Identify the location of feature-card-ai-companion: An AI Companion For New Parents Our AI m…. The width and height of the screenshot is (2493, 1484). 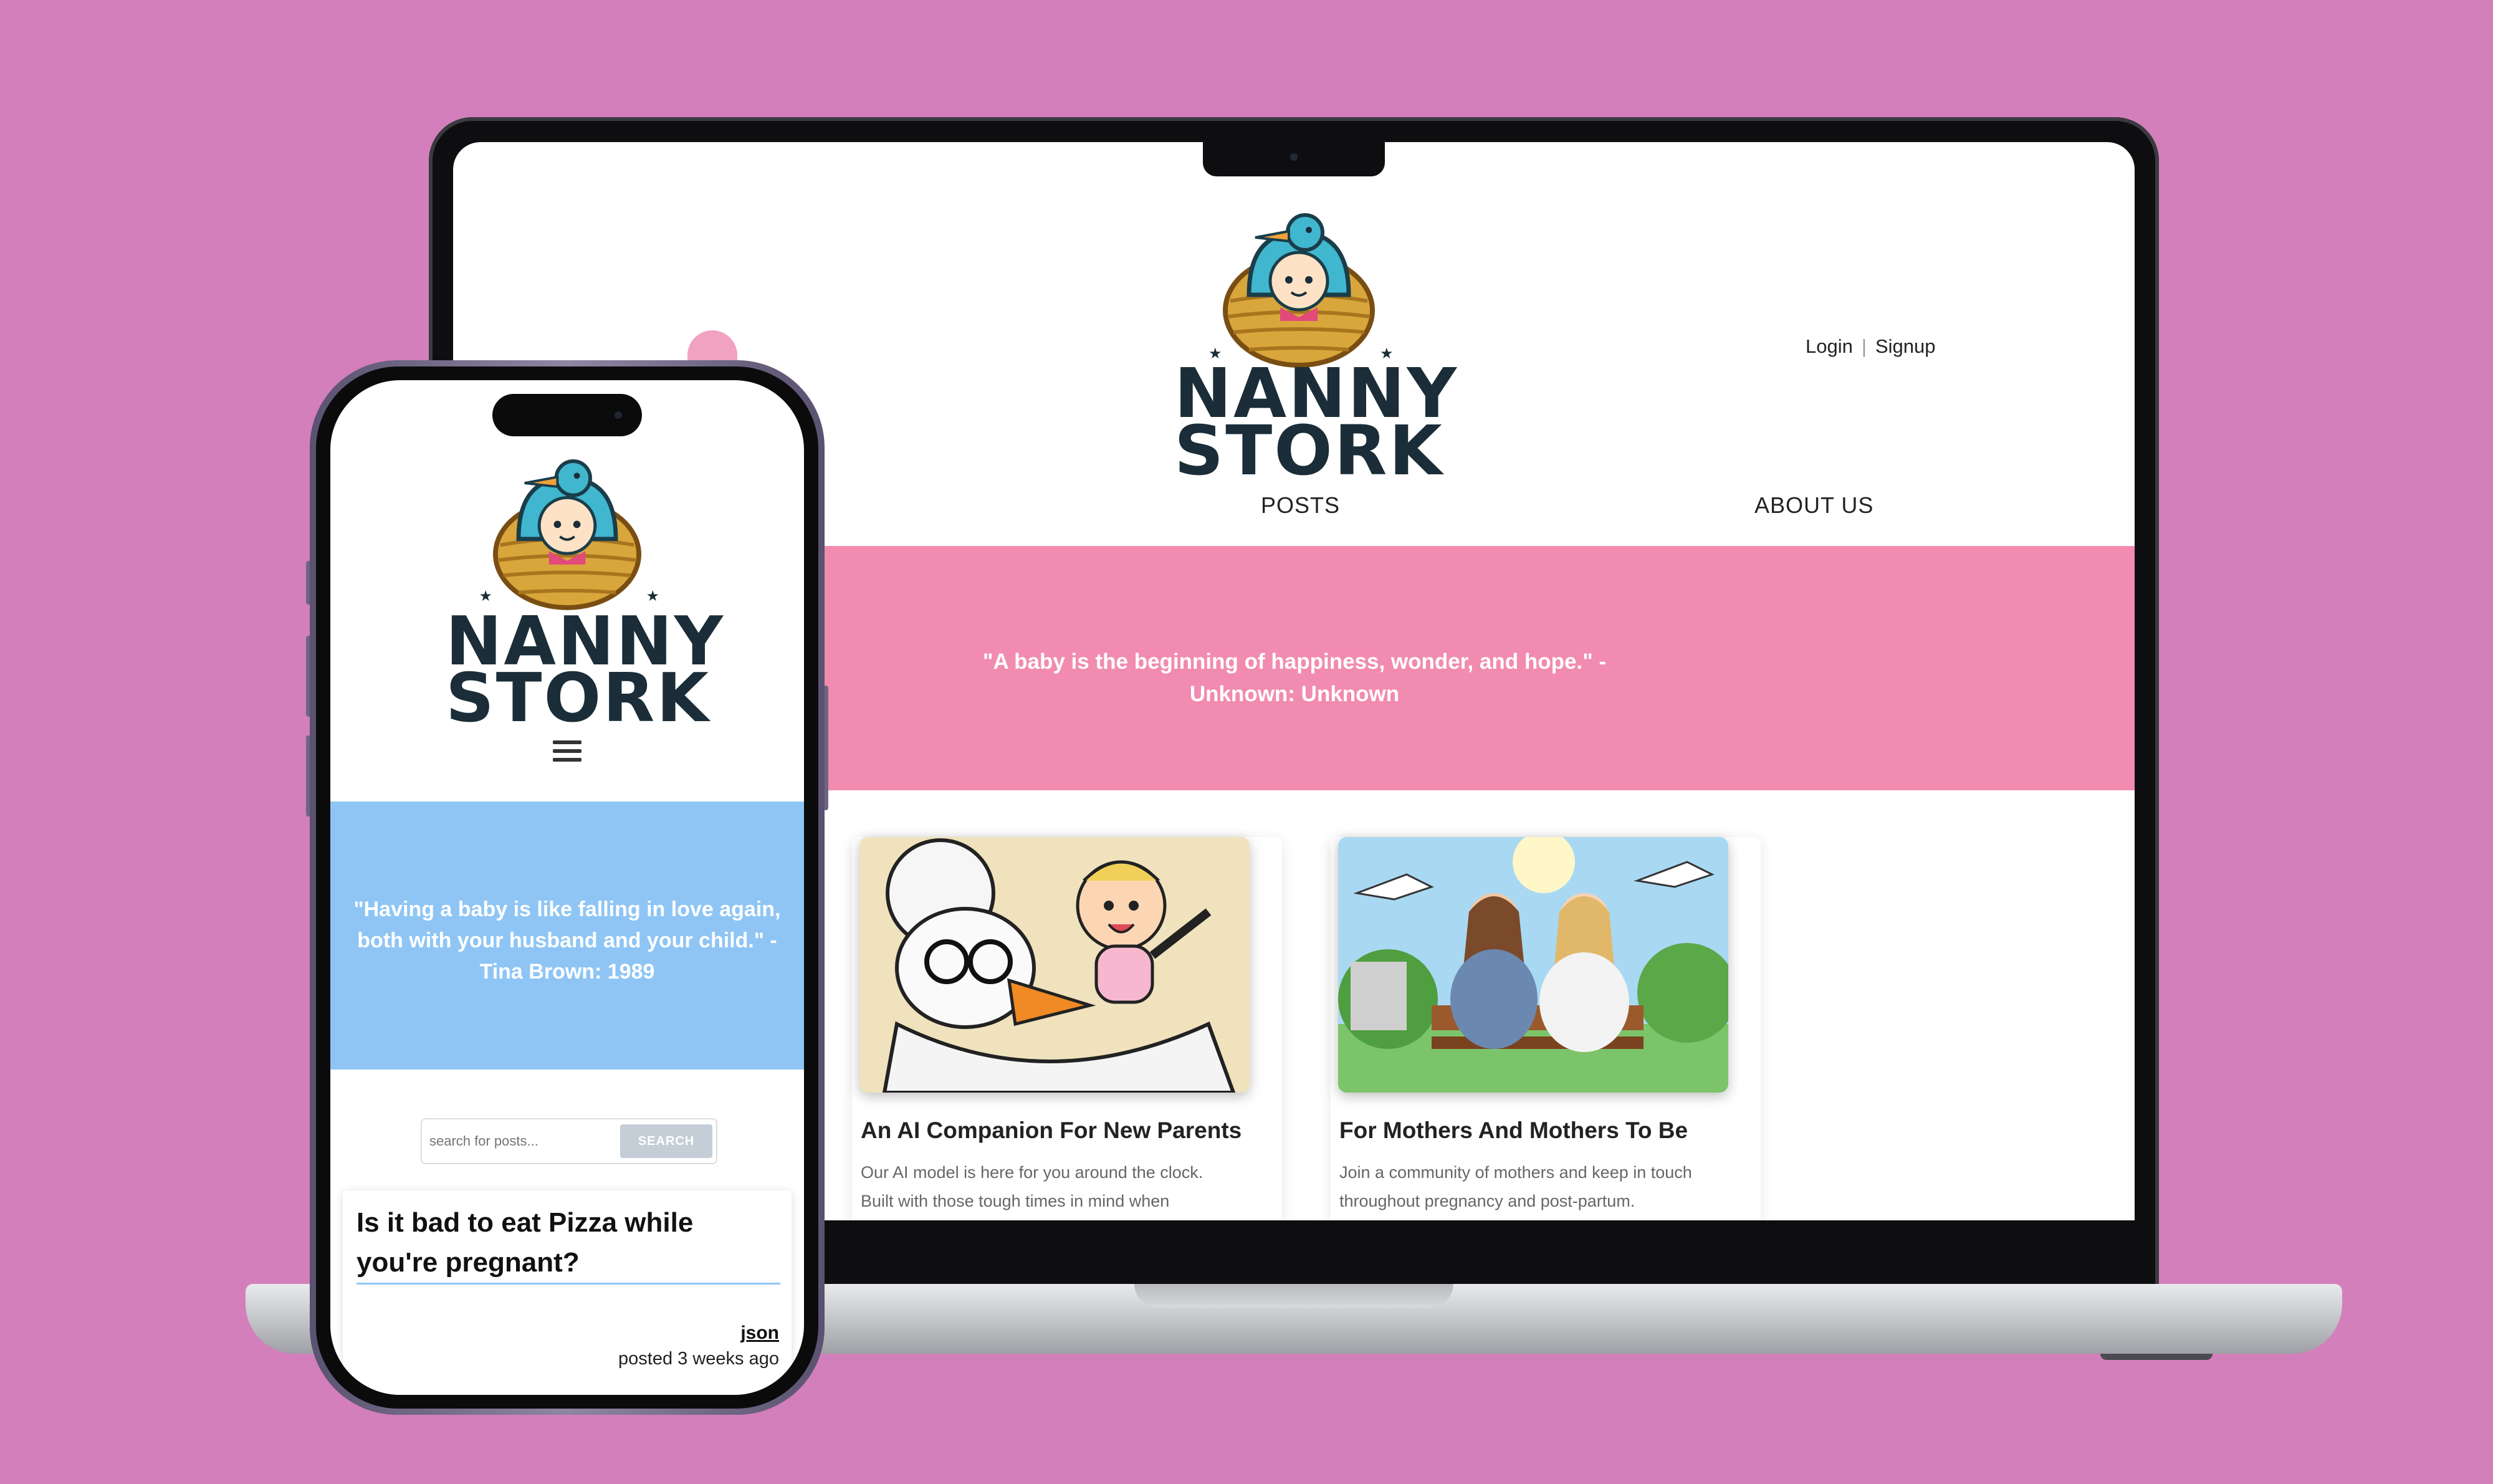
(1067, 1028).